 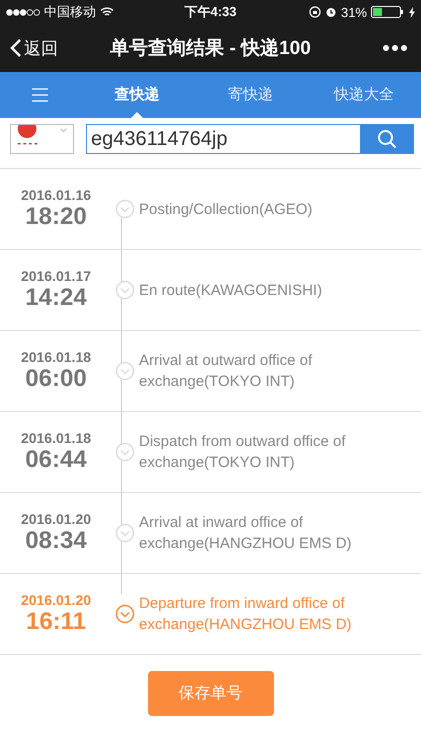 What do you see at coordinates (16, 48) in the screenshot?
I see `back-chevron-icon` at bounding box center [16, 48].